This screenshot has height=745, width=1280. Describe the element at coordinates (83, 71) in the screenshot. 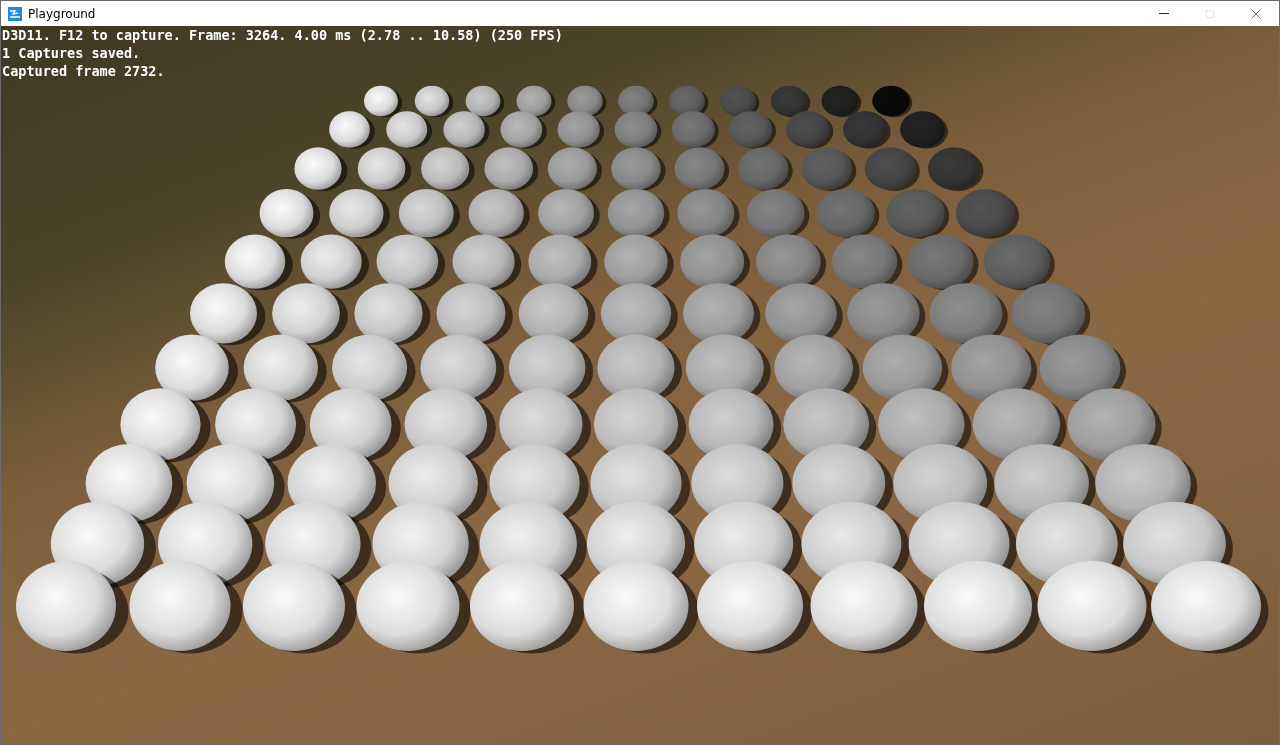

I see `overlay-text: Captured frame 2732.` at that location.